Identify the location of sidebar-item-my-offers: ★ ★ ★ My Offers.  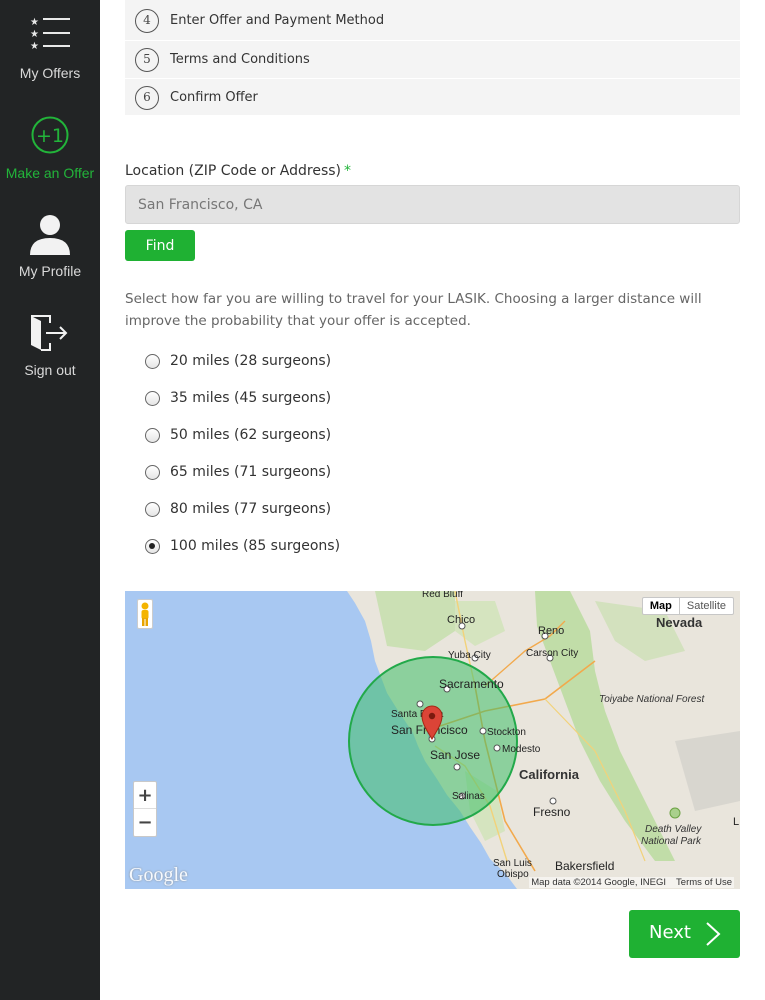
(50, 48).